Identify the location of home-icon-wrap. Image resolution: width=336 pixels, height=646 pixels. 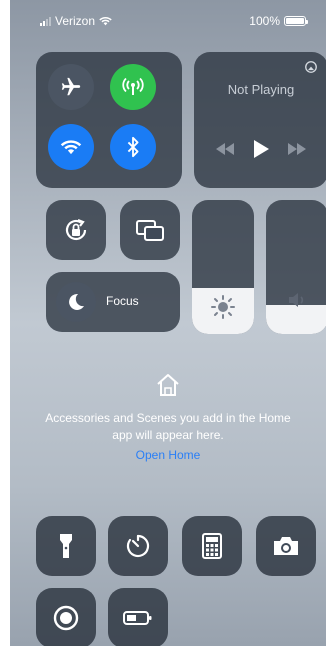
(168, 385).